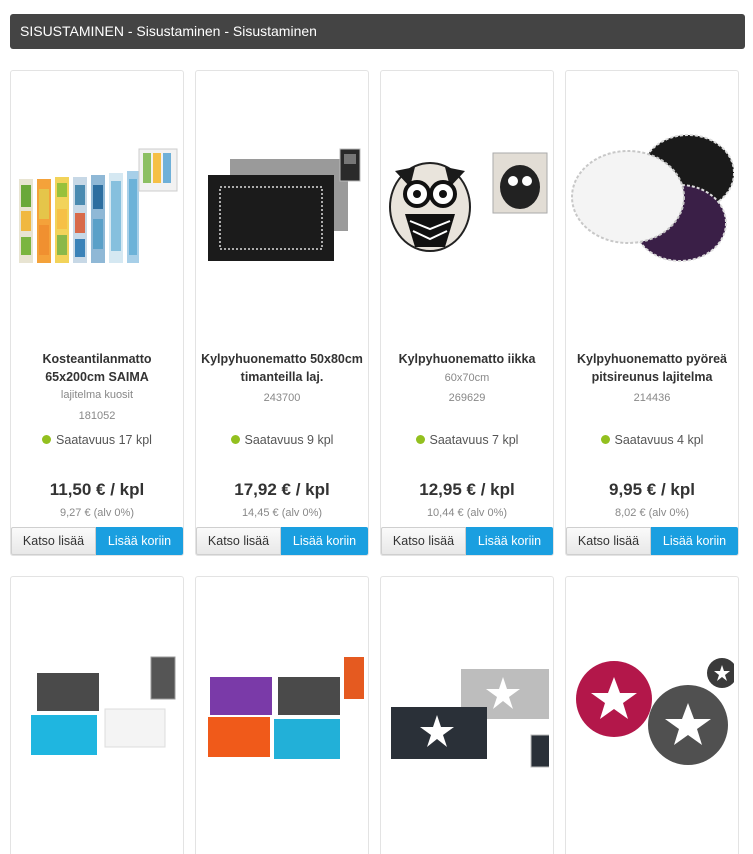 This screenshot has width=753, height=854. I want to click on product-title: Kosteantilanmatto 65x200cm SAIMA, so click(97, 368).